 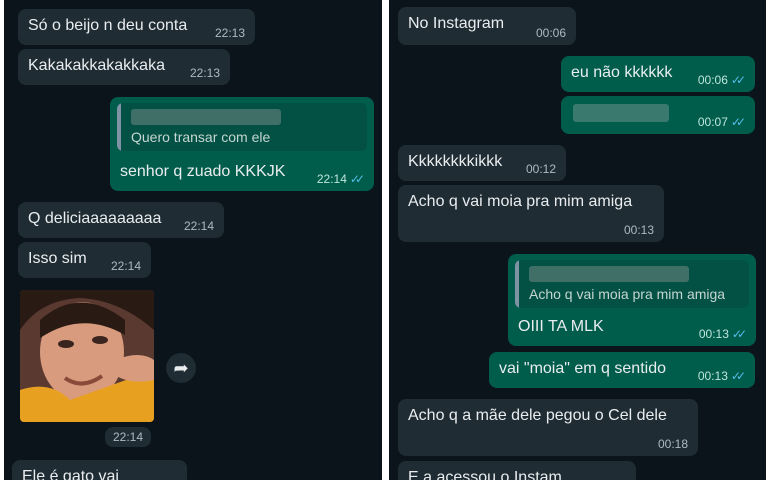 What do you see at coordinates (455, 161) in the screenshot?
I see `message-text: Kkkkkkkkikkk` at bounding box center [455, 161].